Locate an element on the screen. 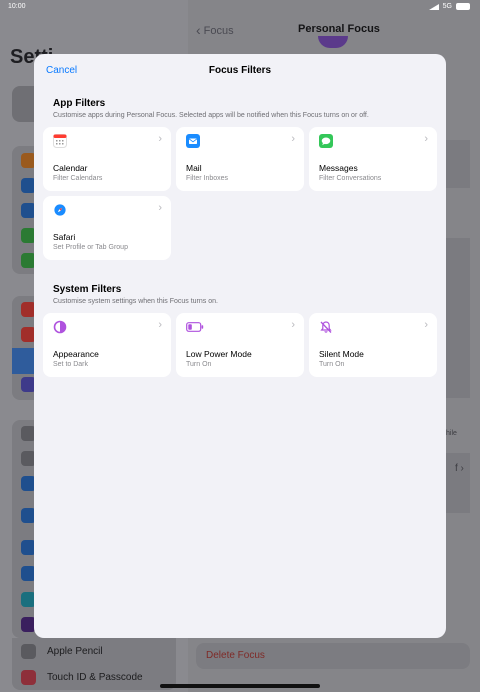 The image size is (480, 692). mail-icon is located at coordinates (193, 141).